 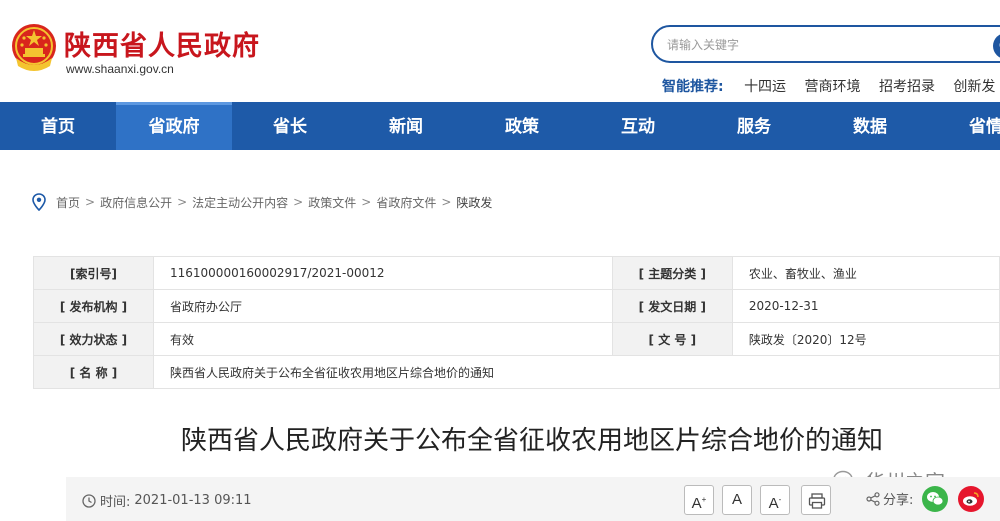 I want to click on table-row: [ 发布机构 ] 省政府办公厅 [ 发文日期 ] 2020-12-31, so click(x=516, y=306).